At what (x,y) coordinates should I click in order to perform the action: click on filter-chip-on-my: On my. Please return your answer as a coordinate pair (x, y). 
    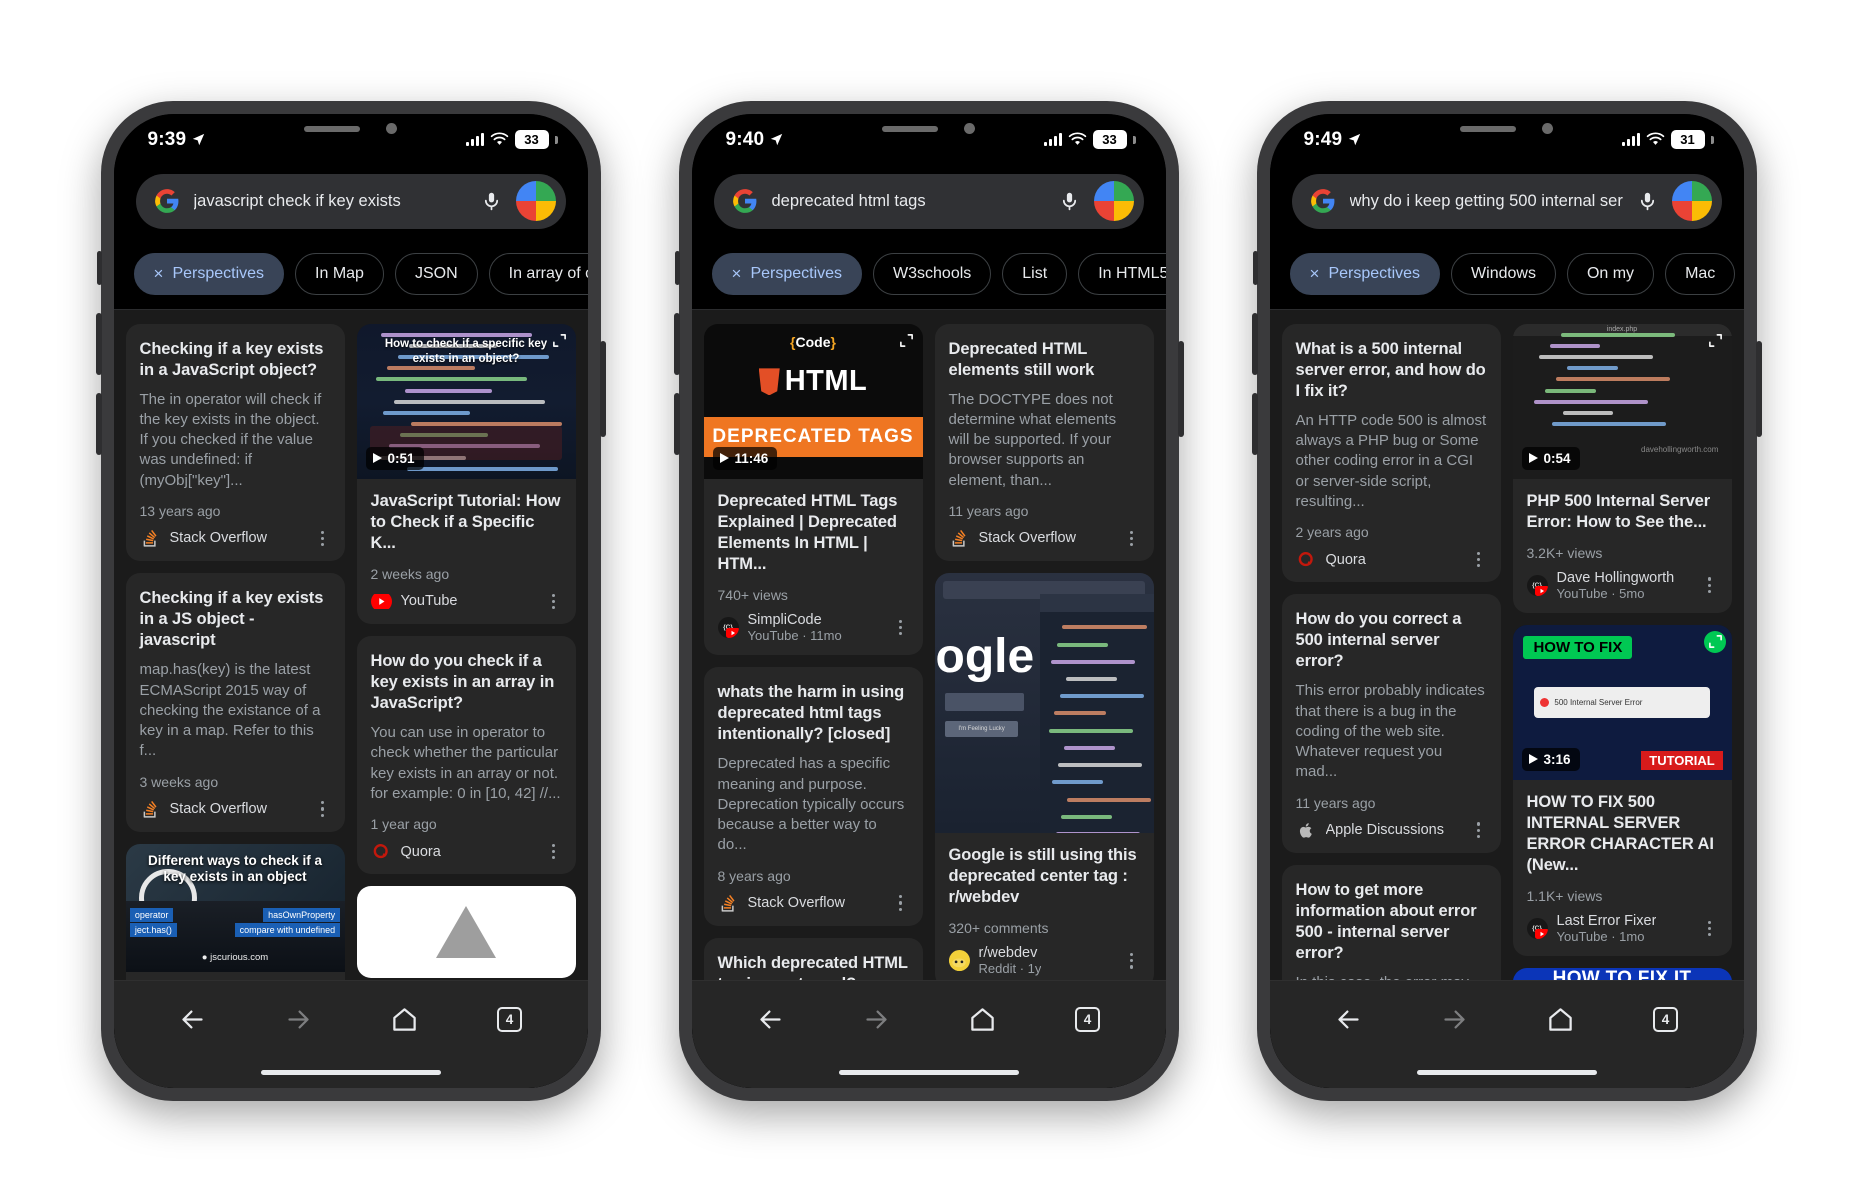
    Looking at the image, I should click on (1610, 273).